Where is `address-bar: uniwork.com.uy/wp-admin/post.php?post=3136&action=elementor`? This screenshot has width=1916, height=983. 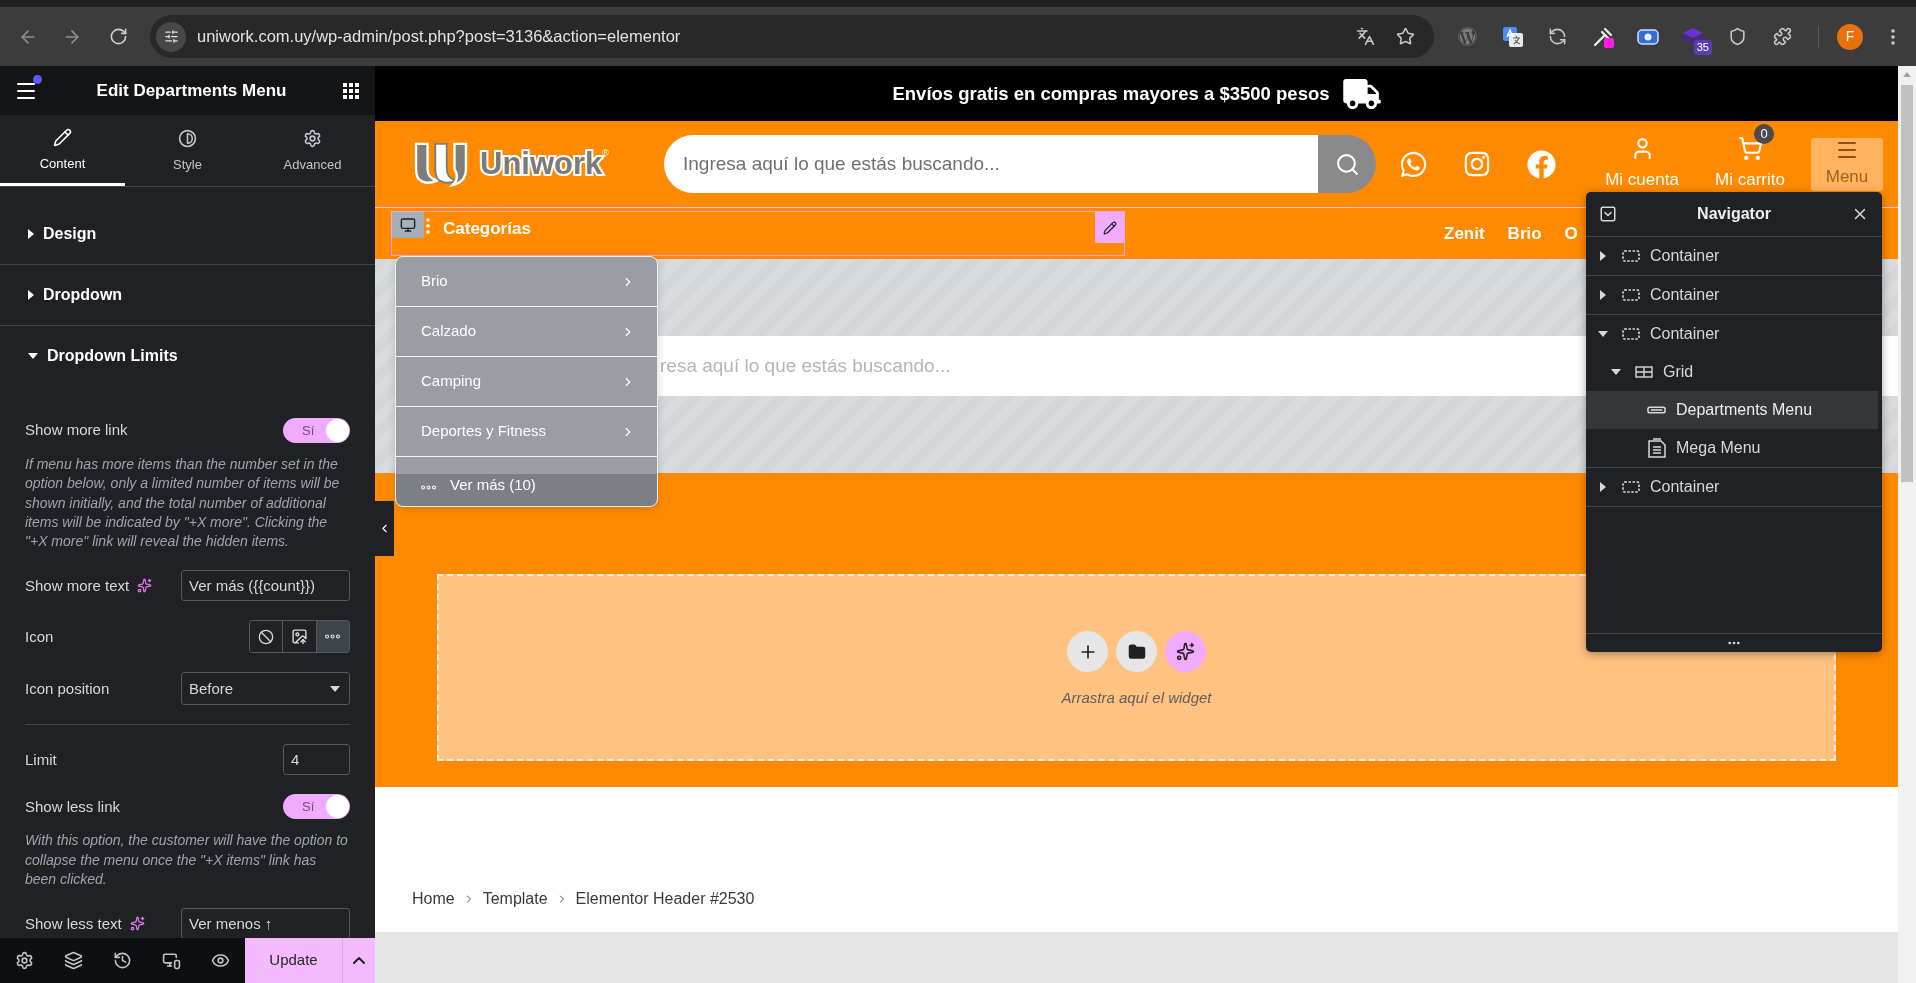
address-bar: uniwork.com.uy/wp-admin/post.php?post=3136&action=elementor is located at coordinates (792, 36).